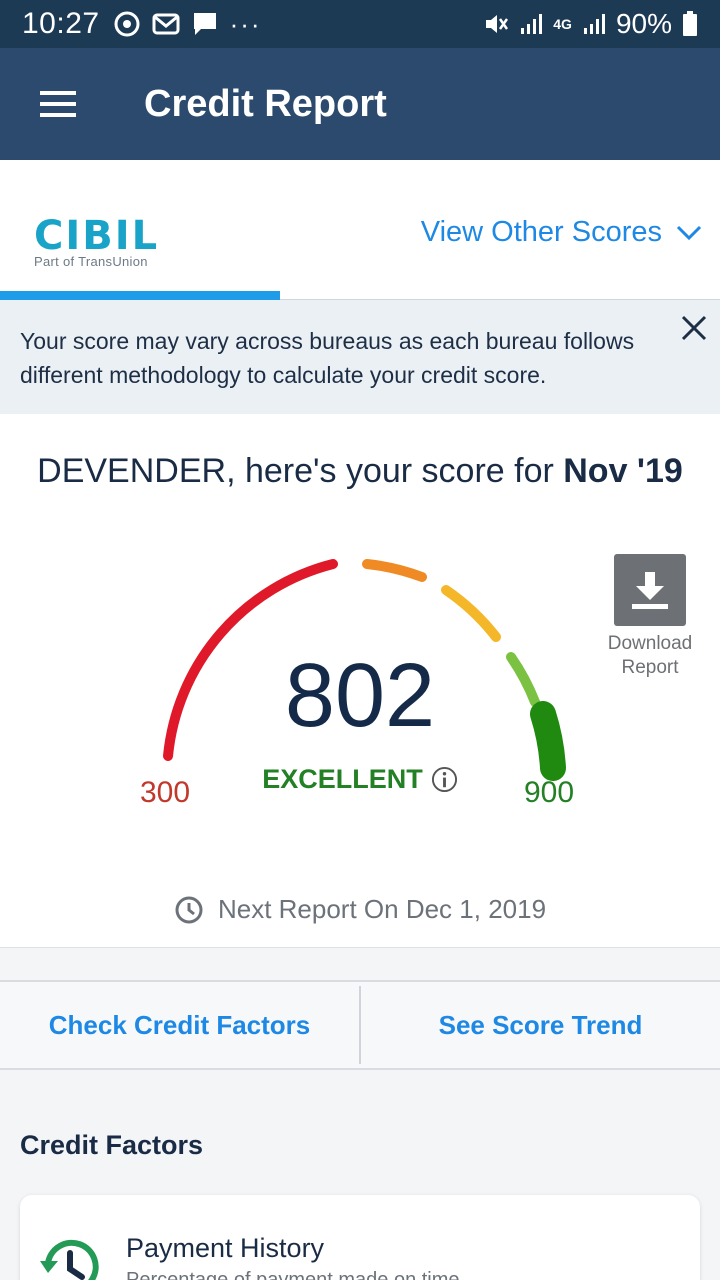  Describe the element at coordinates (179, 1025) in the screenshot. I see `check-credit-factors-button: Check Credit Factors` at that location.